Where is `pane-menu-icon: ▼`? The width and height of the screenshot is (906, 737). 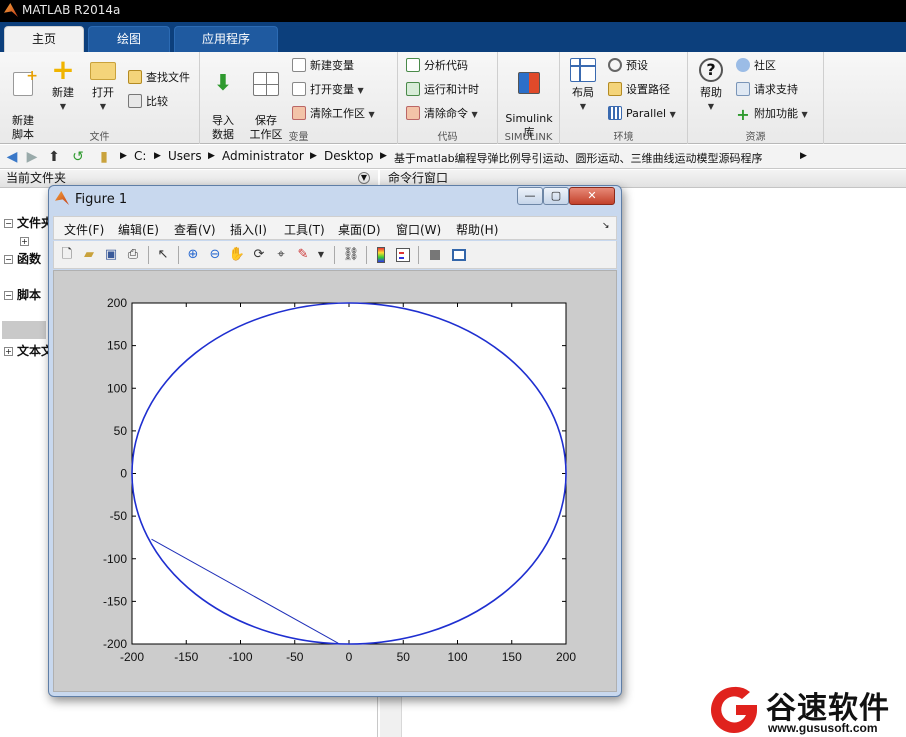
pane-menu-icon: ▼ is located at coordinates (364, 178).